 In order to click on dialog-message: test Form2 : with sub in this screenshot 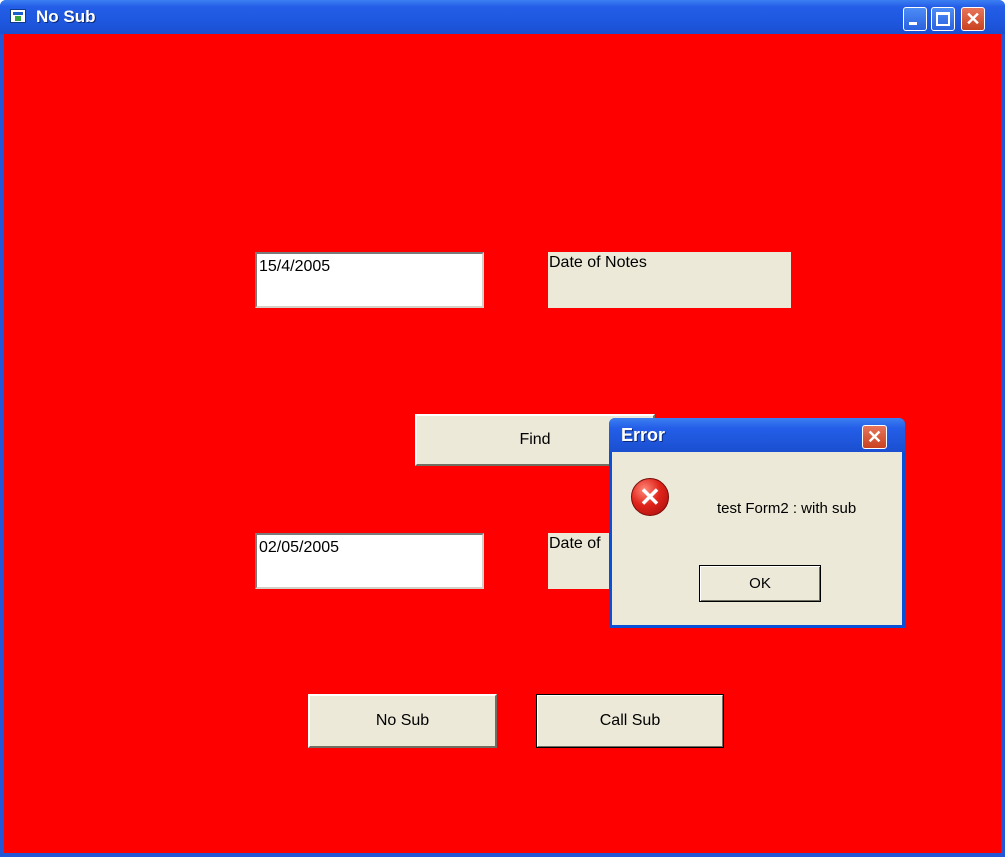, I will do `click(787, 508)`.